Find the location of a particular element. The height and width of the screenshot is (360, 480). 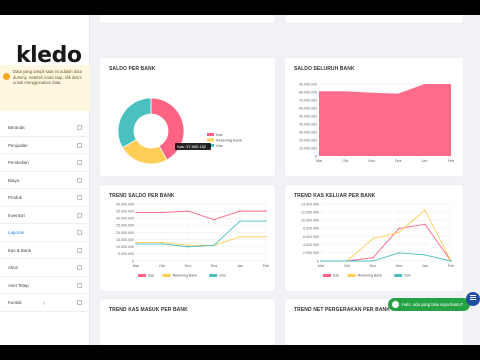

sidebar-item-label: Aset Tetap is located at coordinates (18, 285).